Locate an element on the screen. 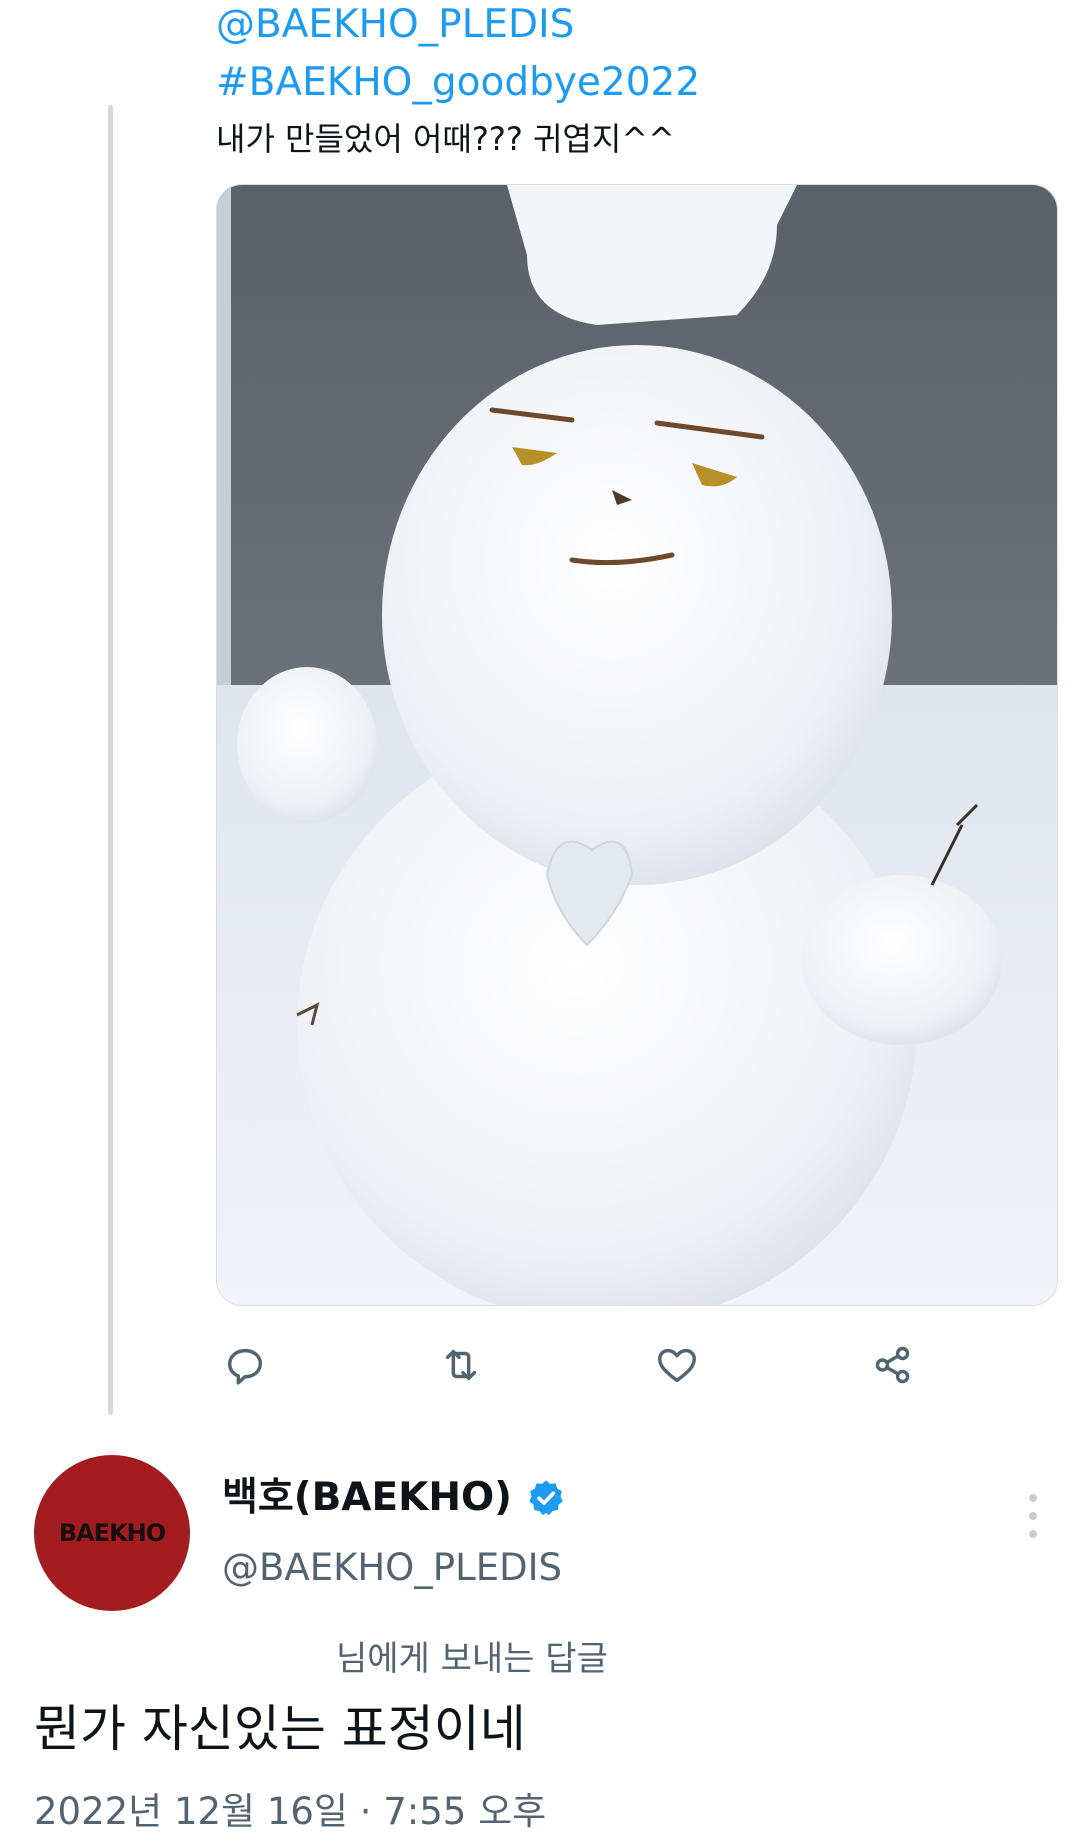 The width and height of the screenshot is (1080, 1844). more-options-button is located at coordinates (1033, 1516).